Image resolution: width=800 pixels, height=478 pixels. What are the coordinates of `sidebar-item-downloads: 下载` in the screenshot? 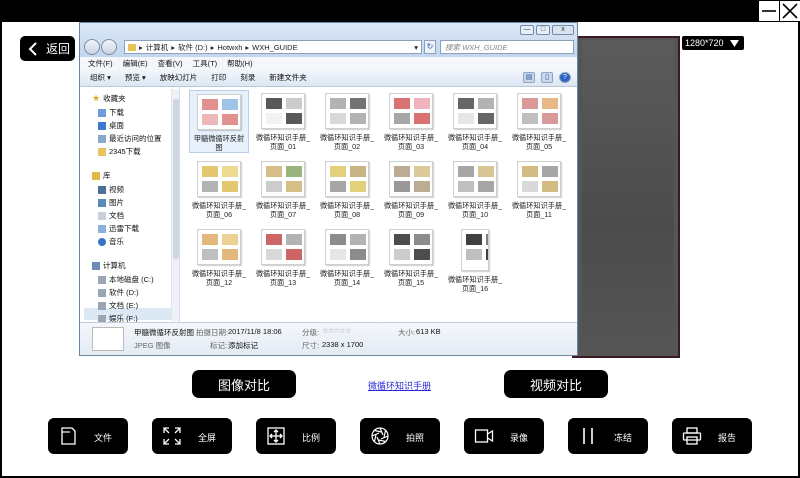 It's located at (111, 112).